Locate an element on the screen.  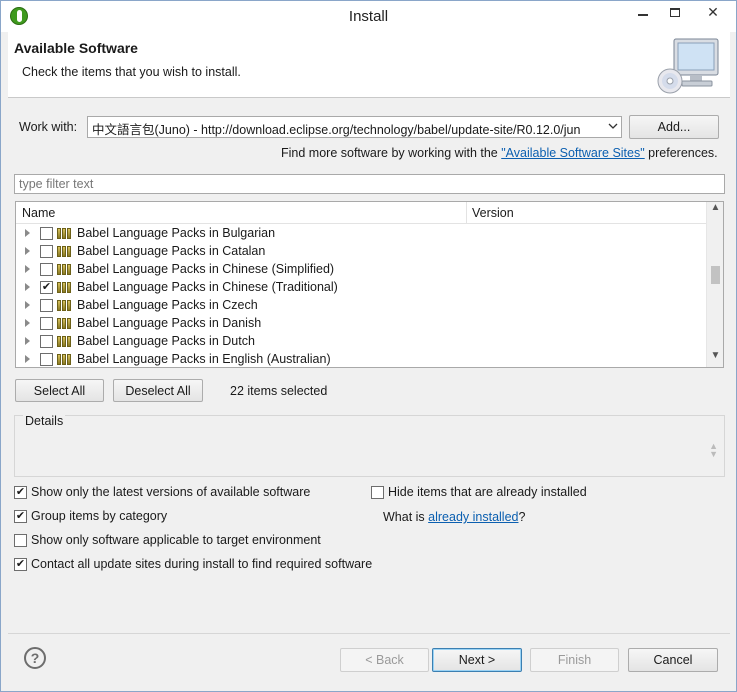
deselect-all-button: Deselect All is located at coordinates (158, 390).